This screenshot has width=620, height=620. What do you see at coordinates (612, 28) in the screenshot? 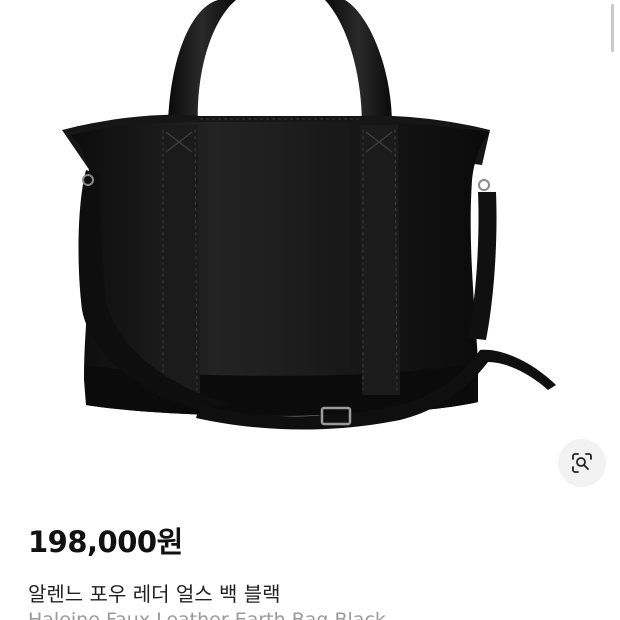
I see `scrollbar` at bounding box center [612, 28].